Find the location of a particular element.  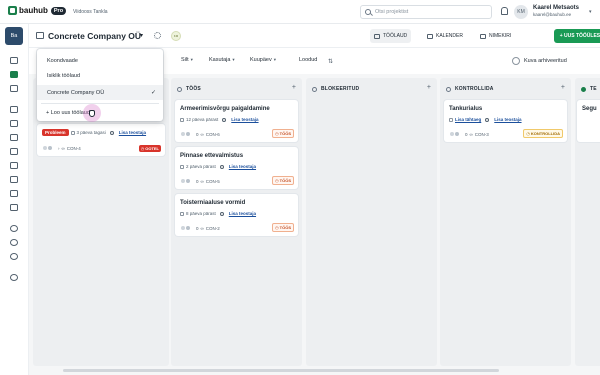

status-label: OOTEL is located at coordinates (152, 148).